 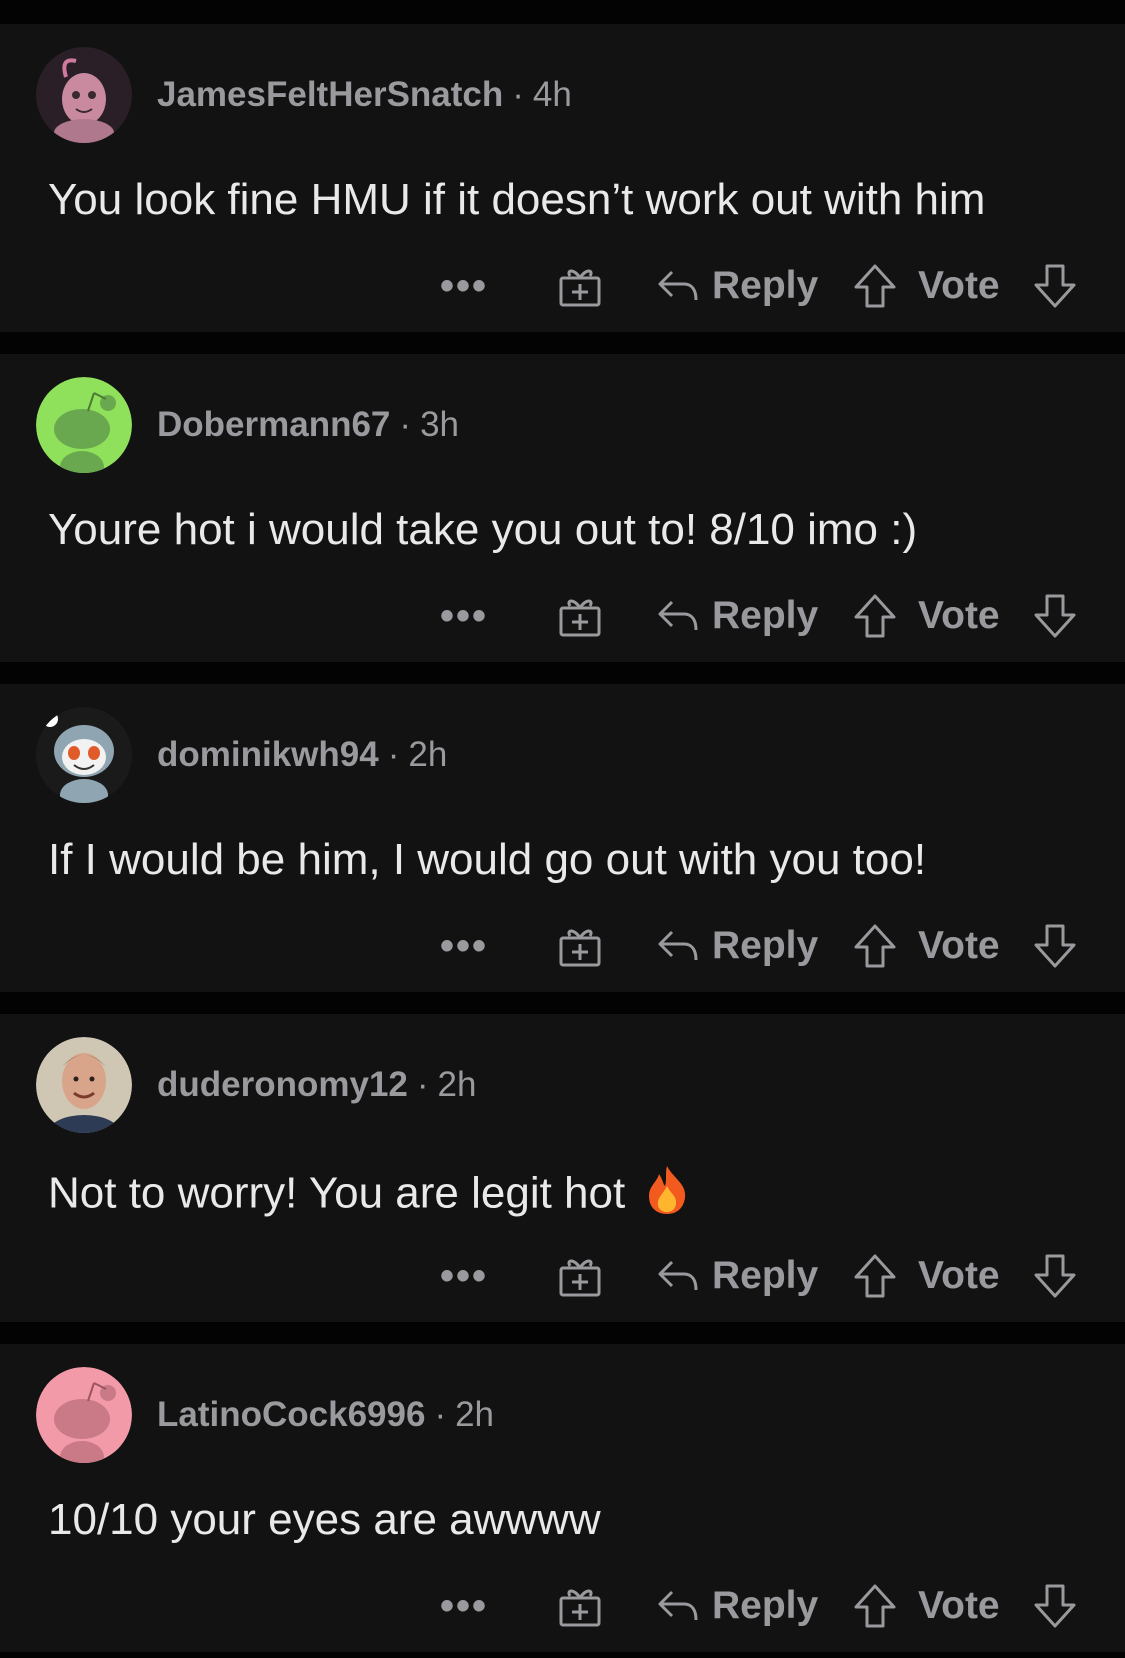 What do you see at coordinates (667, 1196) in the screenshot?
I see `fire-emoji-icon` at bounding box center [667, 1196].